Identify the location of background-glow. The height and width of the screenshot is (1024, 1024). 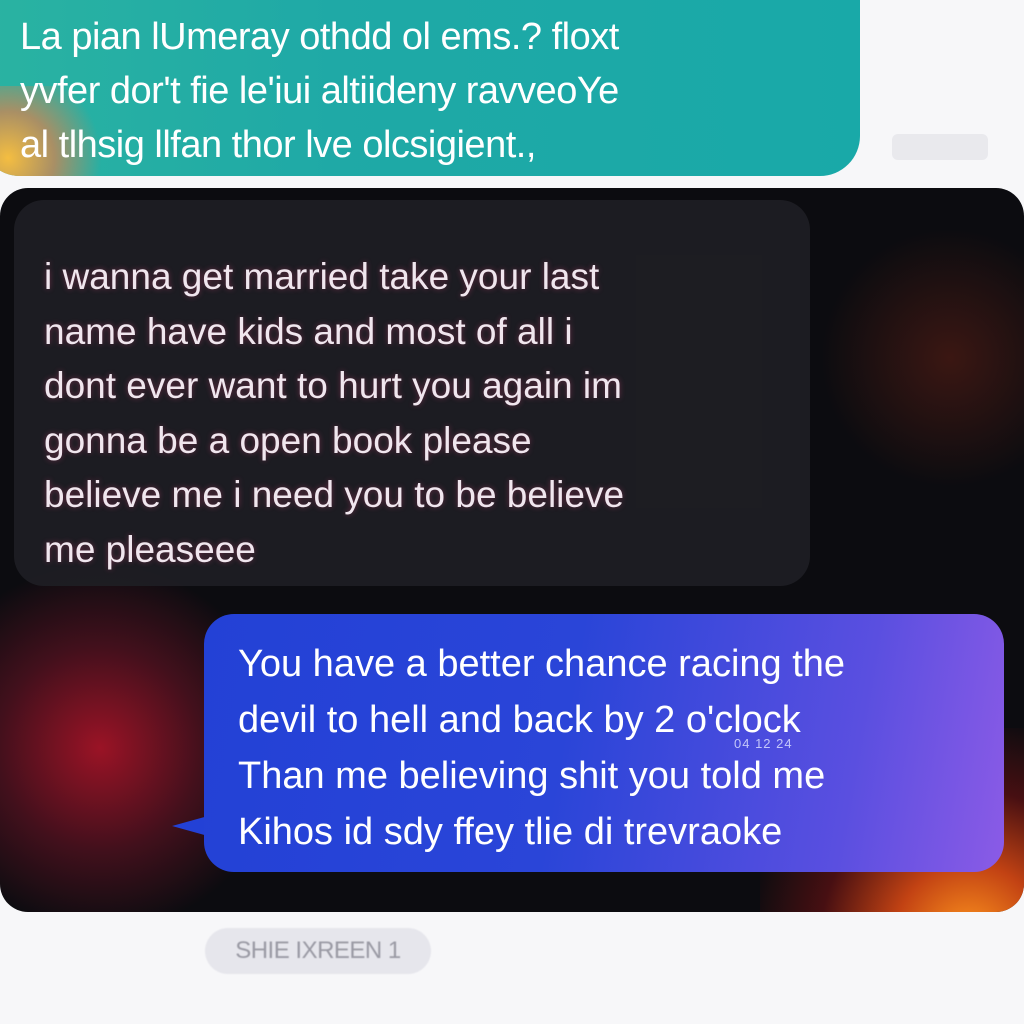
(922, 358).